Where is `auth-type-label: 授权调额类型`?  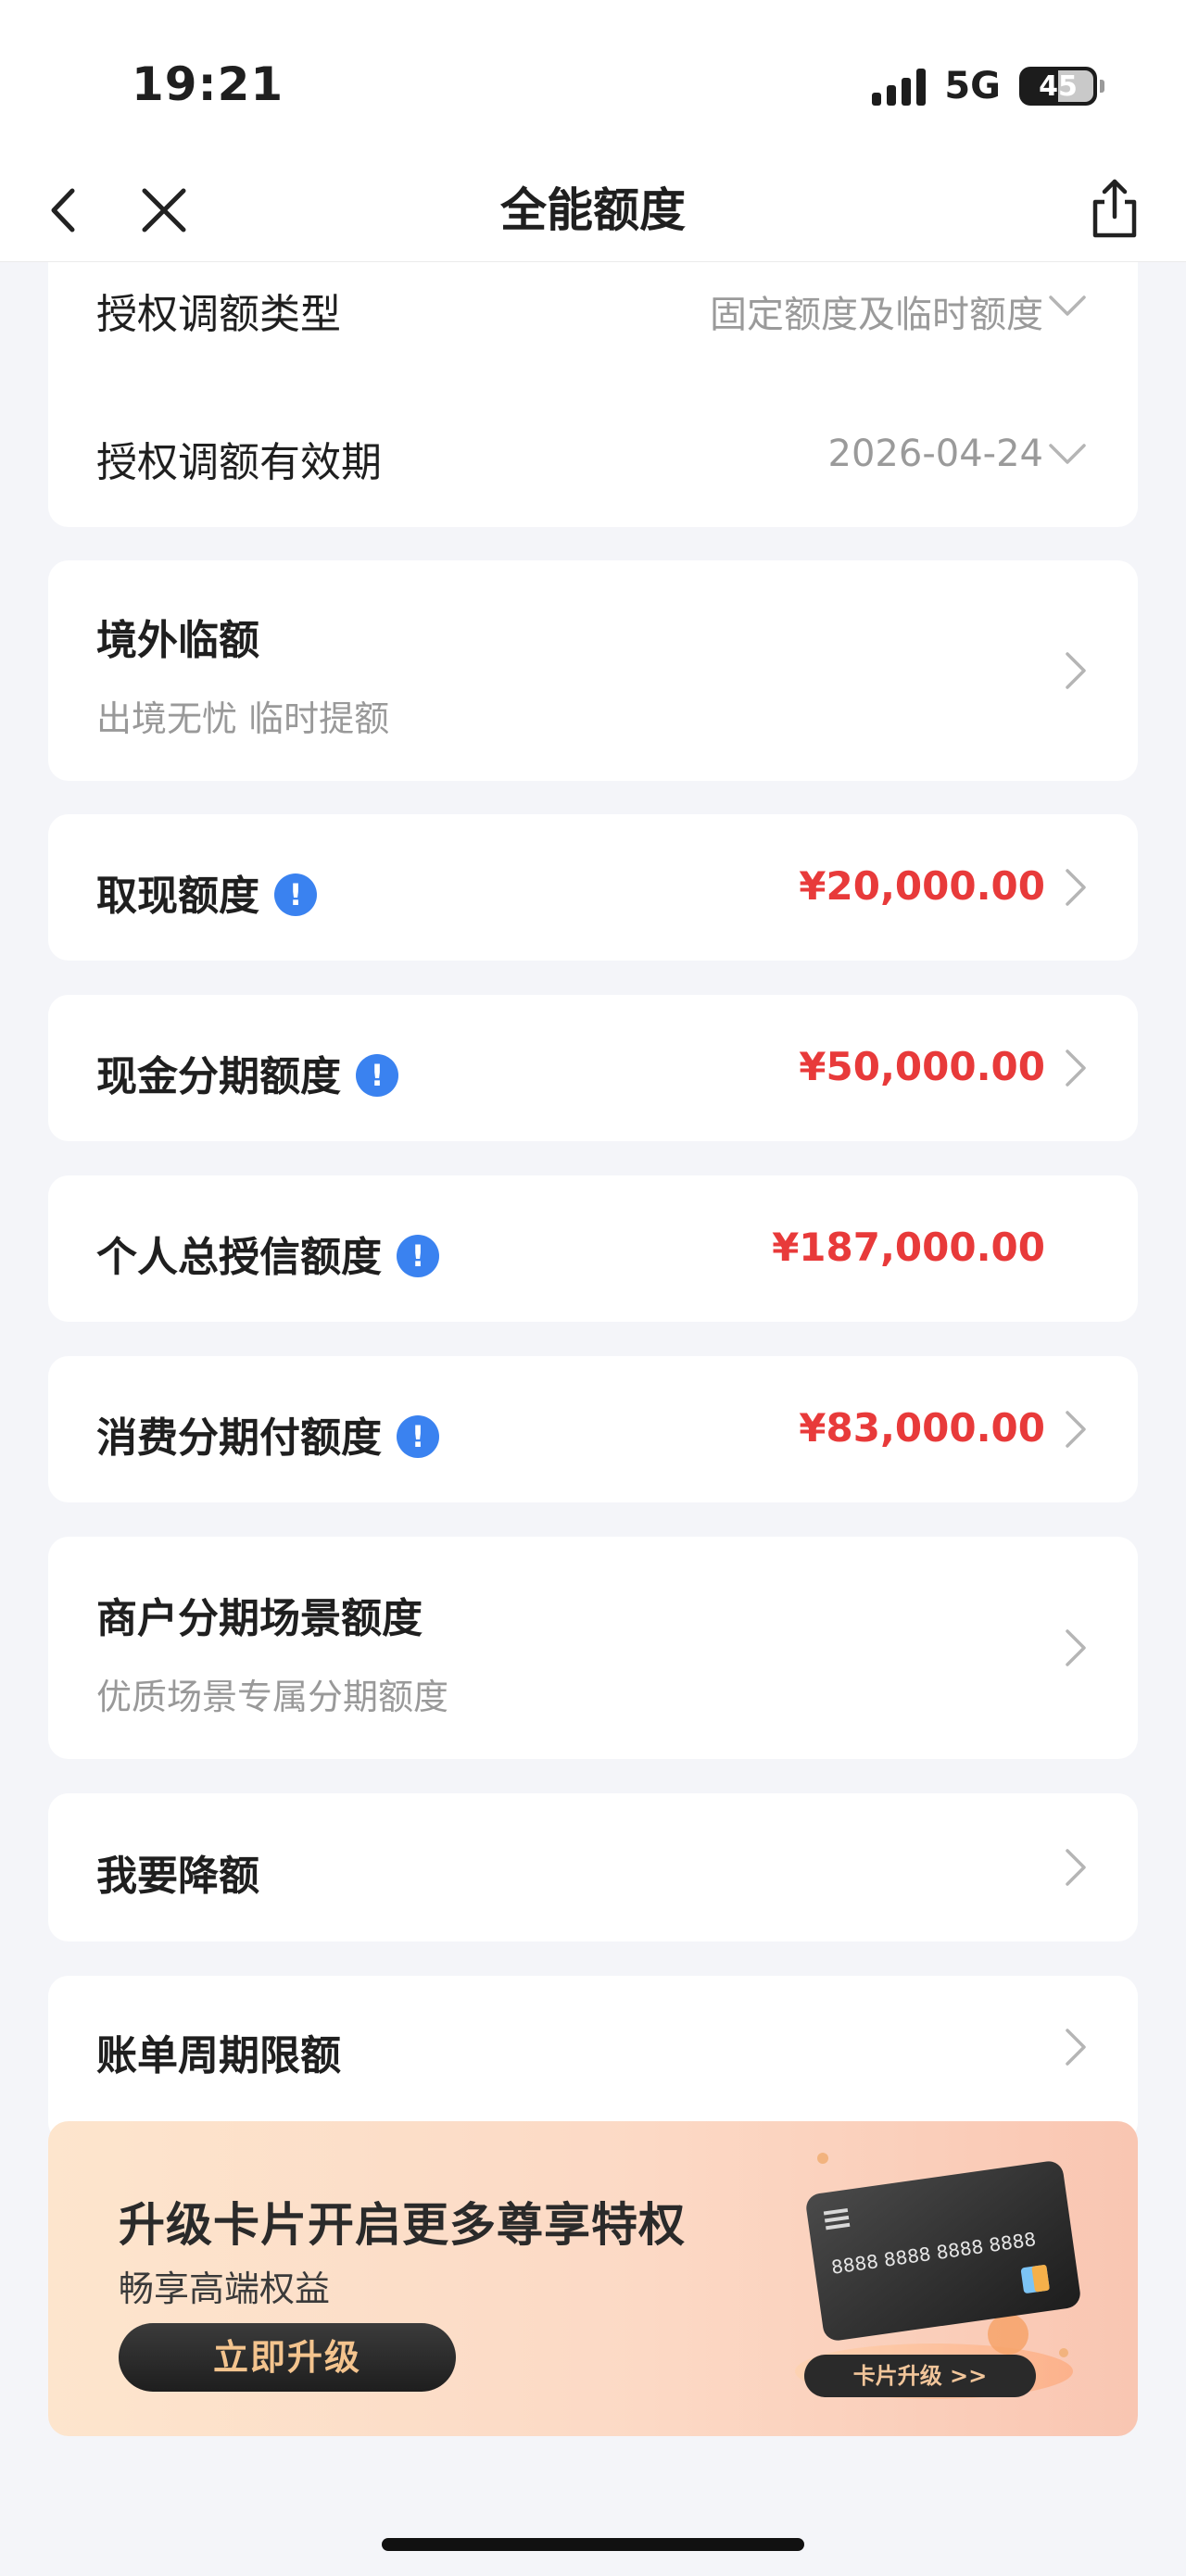 auth-type-label: 授权调额类型 is located at coordinates (218, 314).